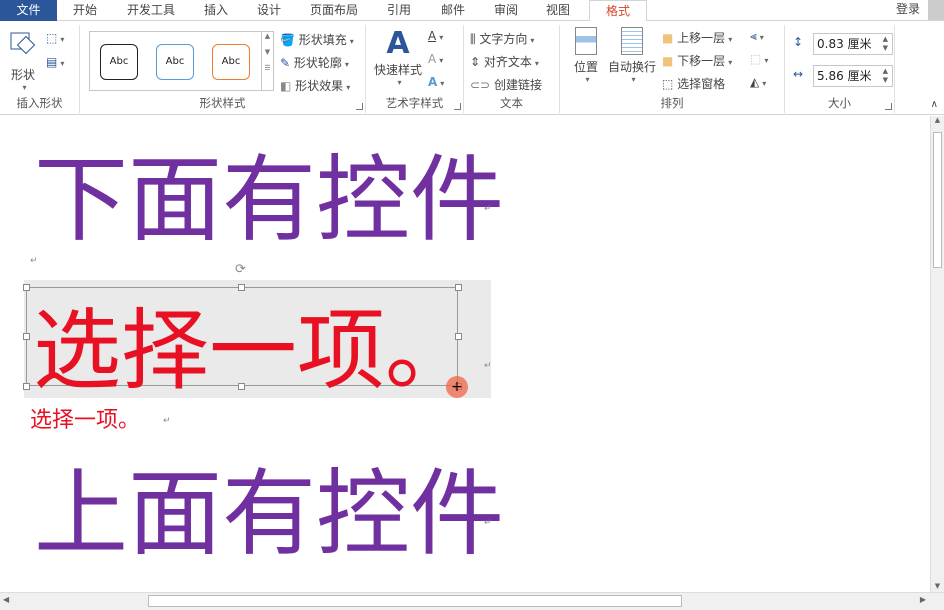  Describe the element at coordinates (23, 60) in the screenshot. I see `shapes-button: 形状 ▾` at that location.